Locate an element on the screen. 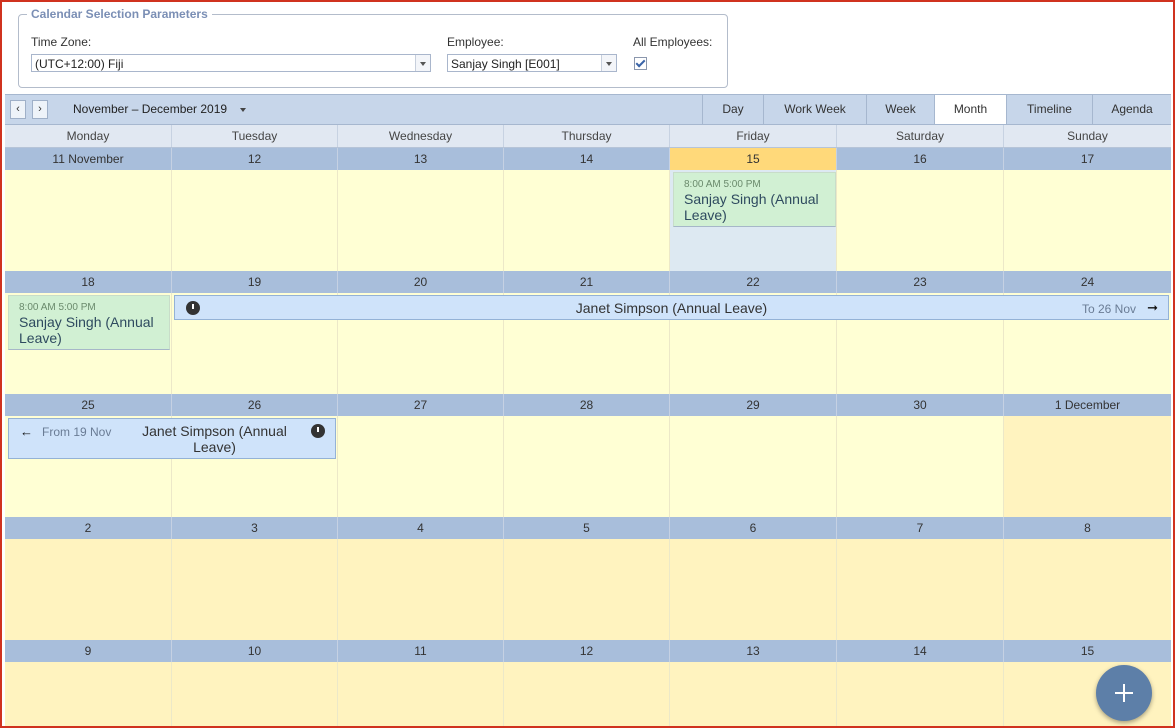 This screenshot has width=1175, height=728. employee-label: Employee: is located at coordinates (475, 42).